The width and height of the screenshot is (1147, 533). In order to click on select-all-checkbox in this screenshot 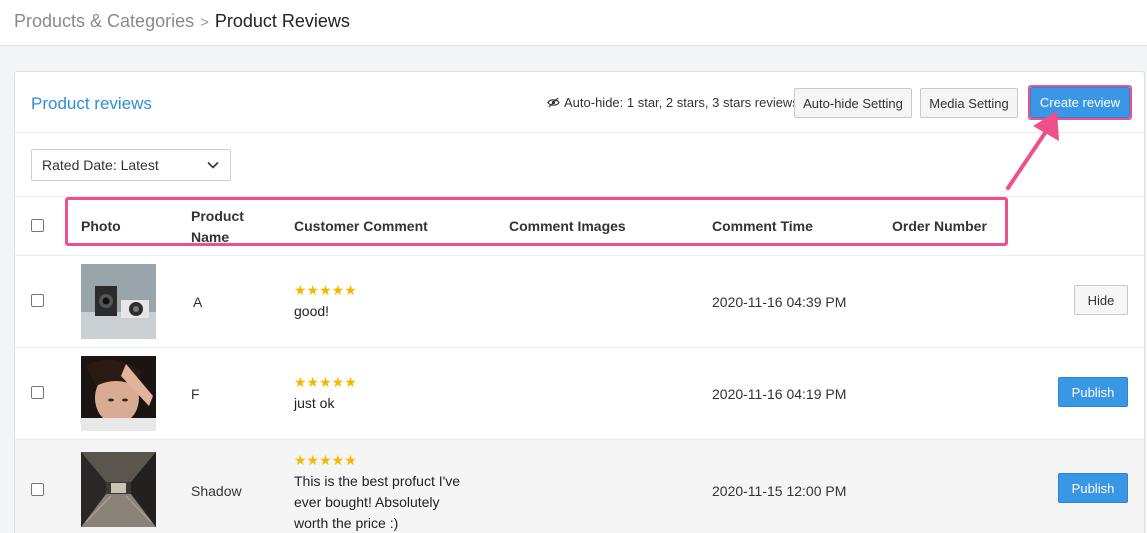, I will do `click(37, 225)`.